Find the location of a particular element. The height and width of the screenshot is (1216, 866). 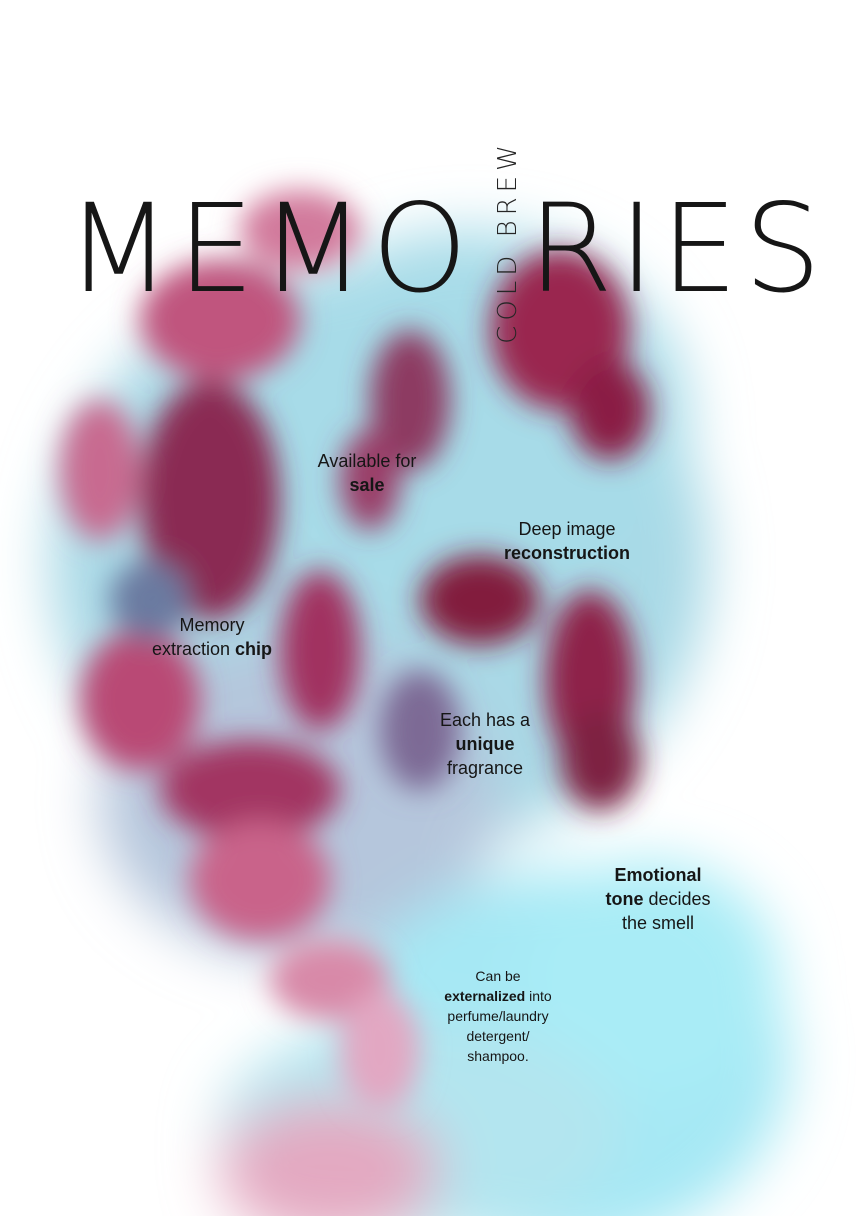

note-sale-text: Available for is located at coordinates (367, 461).